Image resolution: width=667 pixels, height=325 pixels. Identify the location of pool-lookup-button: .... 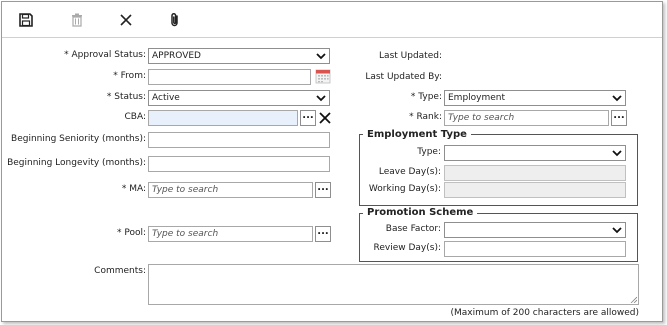
(323, 234).